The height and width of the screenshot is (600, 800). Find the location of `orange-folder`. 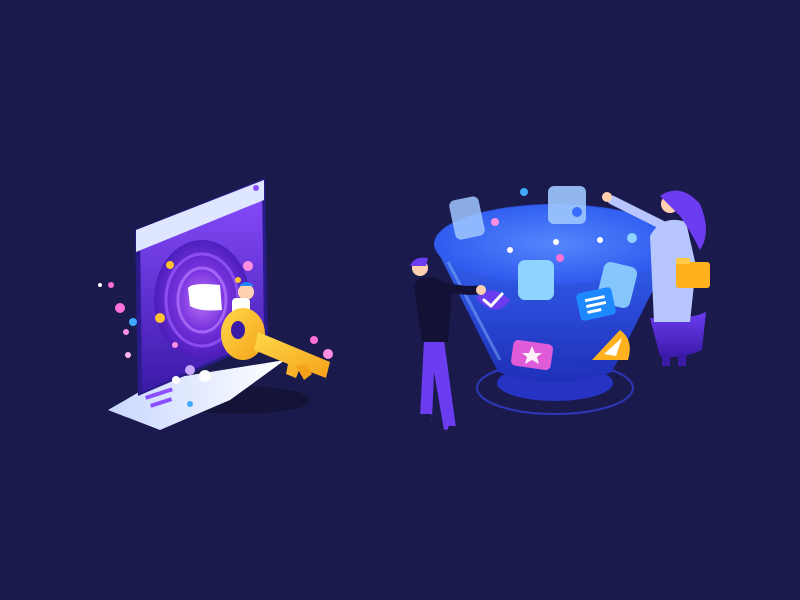

orange-folder is located at coordinates (693, 275).